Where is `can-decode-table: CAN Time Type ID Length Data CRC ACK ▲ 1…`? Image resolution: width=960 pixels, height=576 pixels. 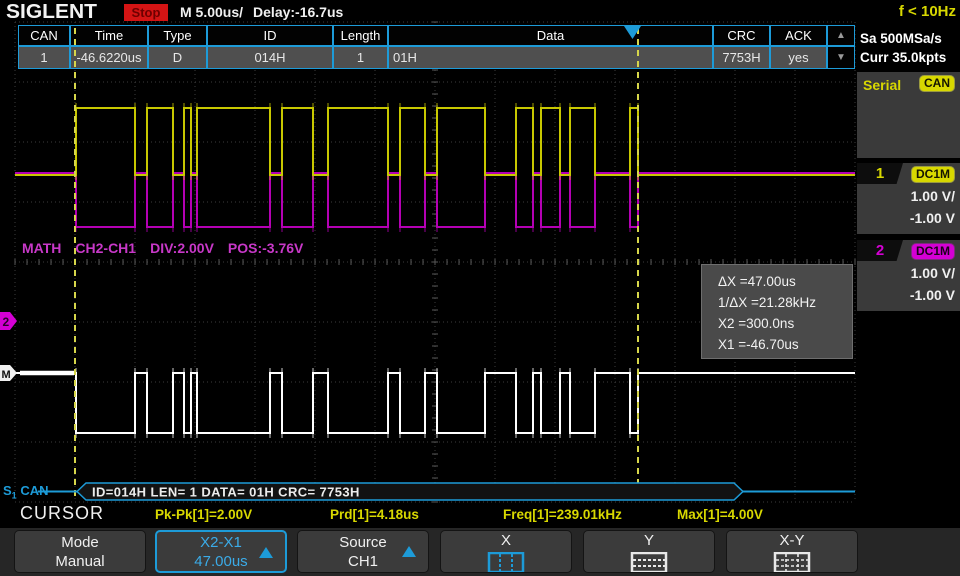 can-decode-table: CAN Time Type ID Length Data CRC ACK ▲ 1… is located at coordinates (436, 47).